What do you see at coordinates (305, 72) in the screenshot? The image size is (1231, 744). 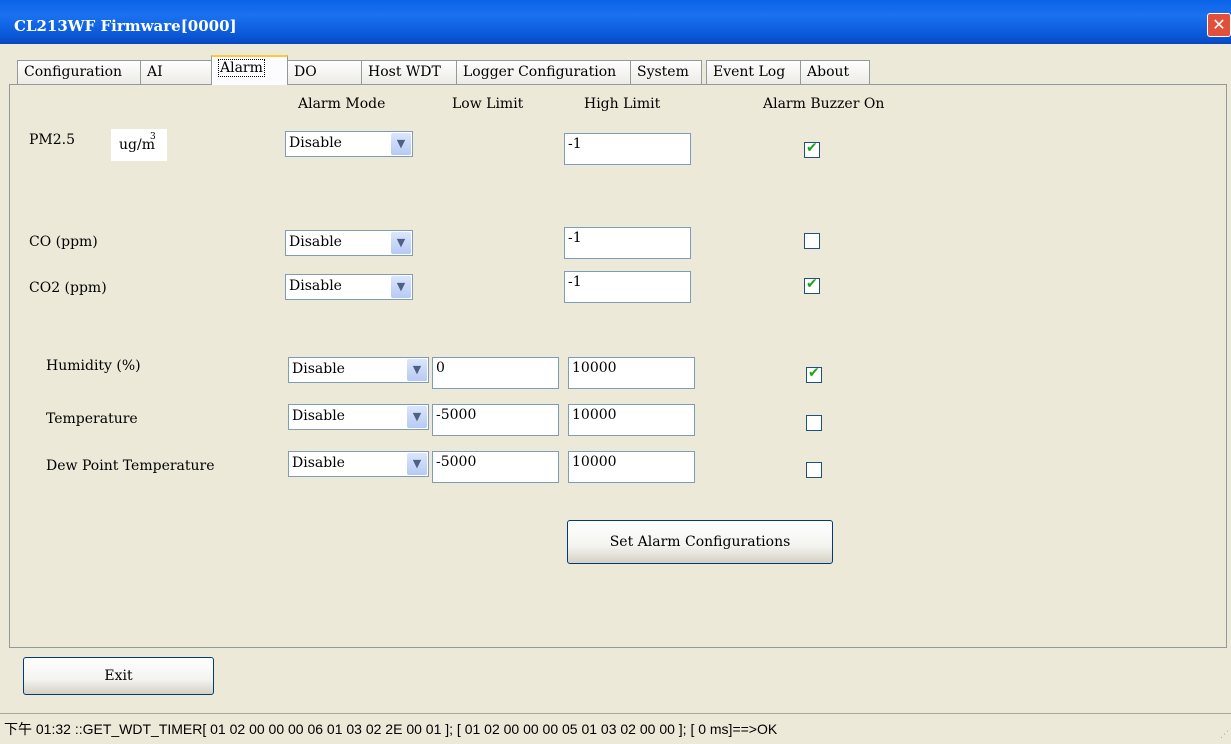 I see `tab-label: DO` at bounding box center [305, 72].